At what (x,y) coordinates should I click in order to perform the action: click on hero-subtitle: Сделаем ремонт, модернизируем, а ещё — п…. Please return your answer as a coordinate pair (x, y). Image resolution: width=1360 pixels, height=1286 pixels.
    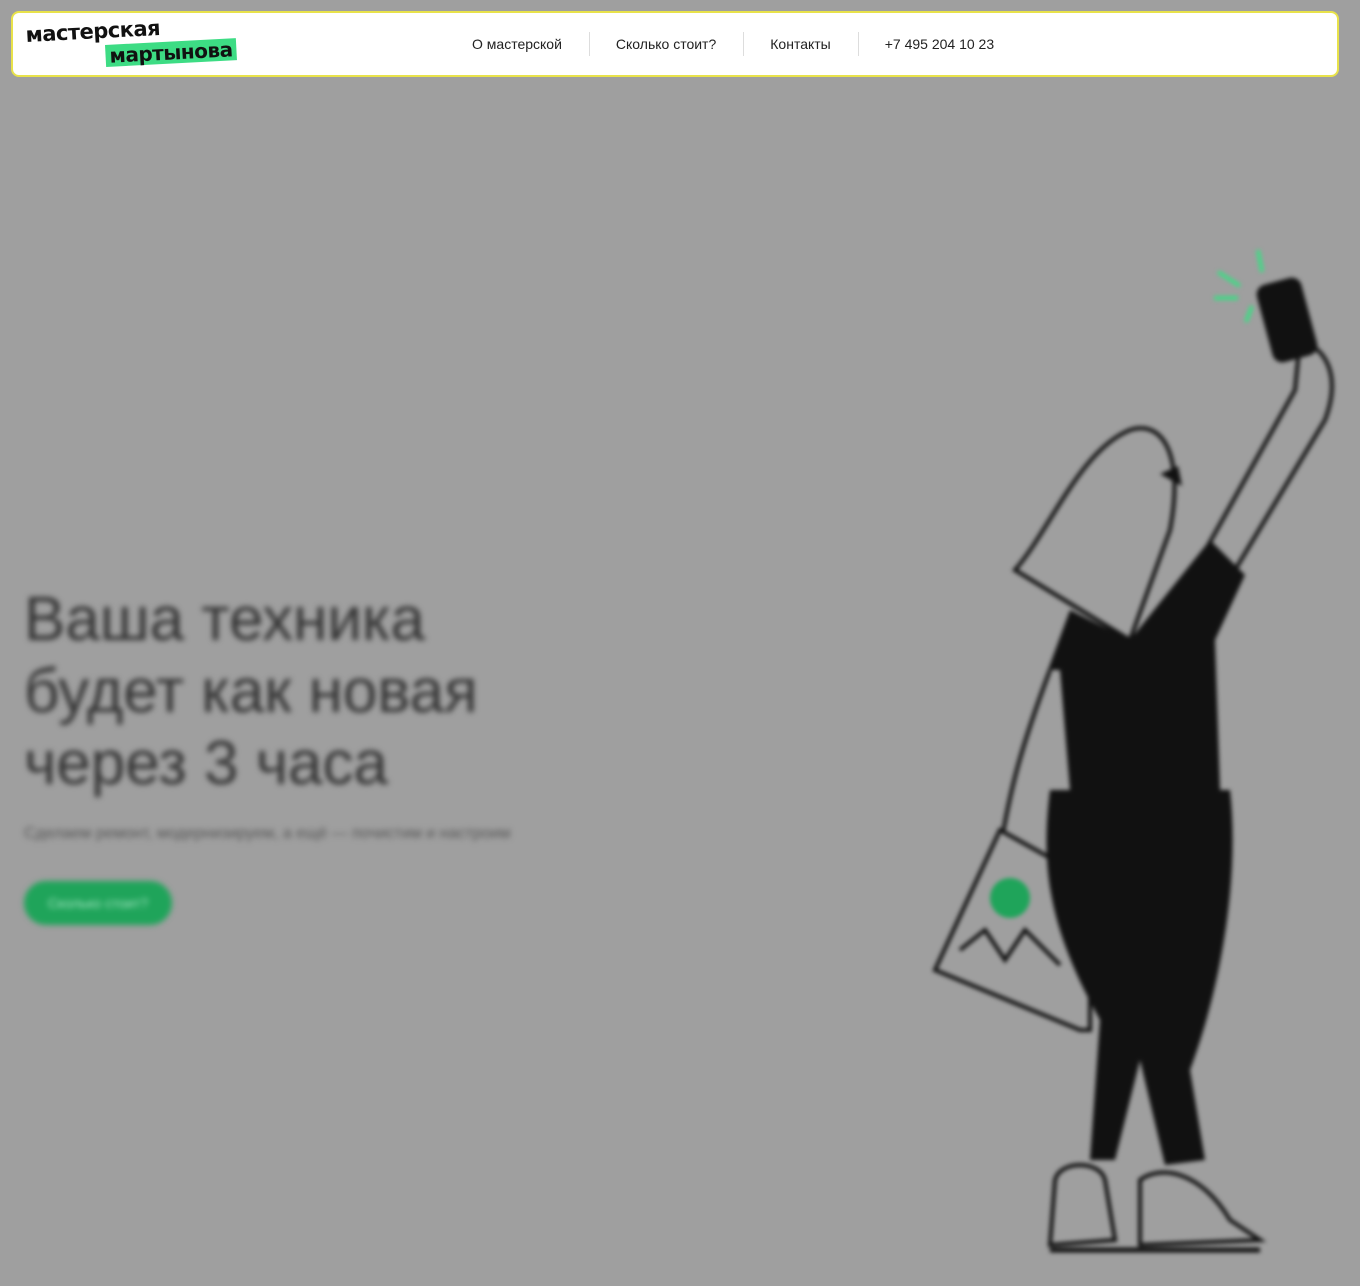
    Looking at the image, I should click on (267, 833).